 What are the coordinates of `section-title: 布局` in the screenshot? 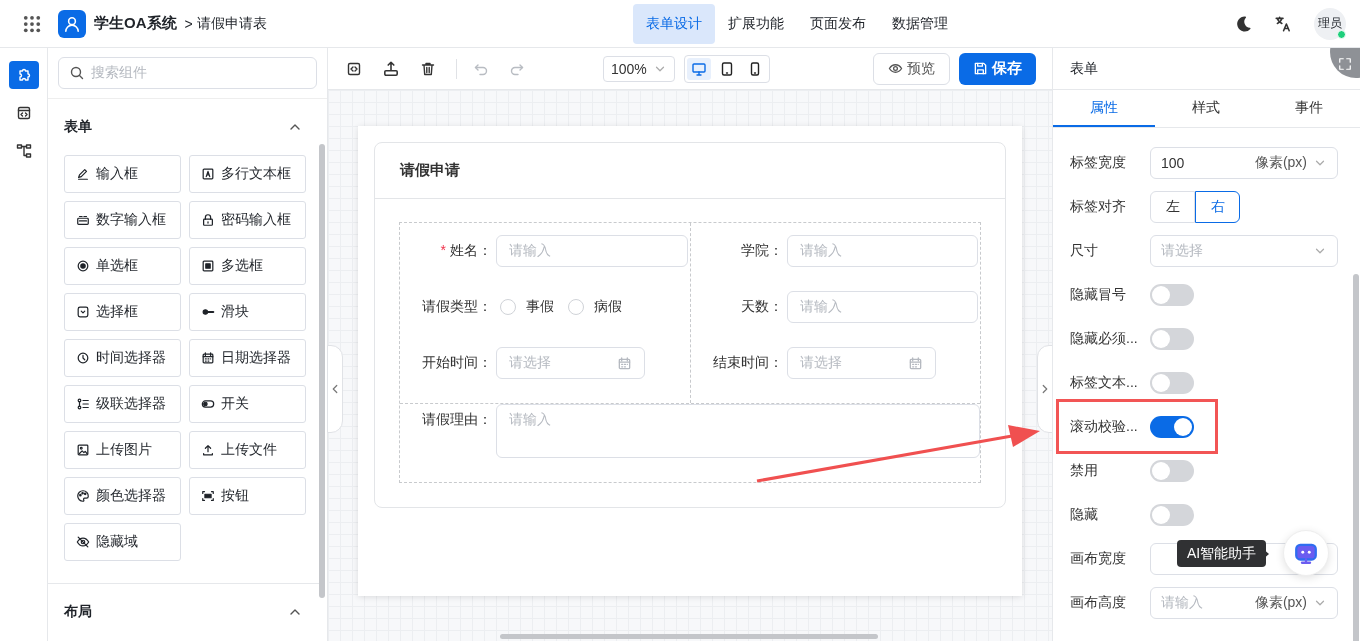 It's located at (78, 612).